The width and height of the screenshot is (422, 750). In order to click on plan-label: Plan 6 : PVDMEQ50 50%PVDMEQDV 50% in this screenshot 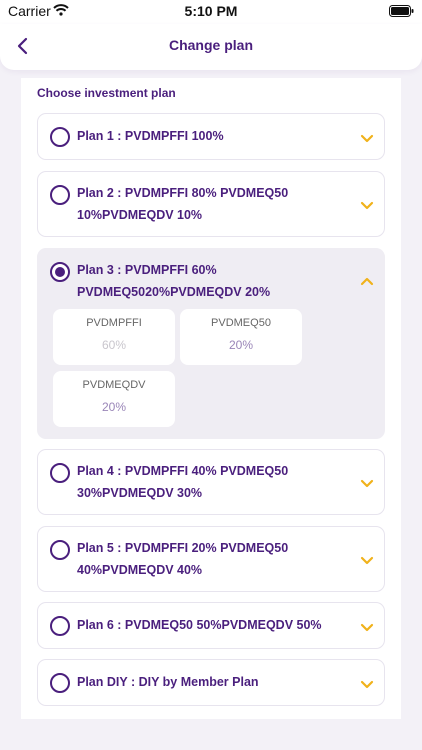, I will do `click(199, 625)`.